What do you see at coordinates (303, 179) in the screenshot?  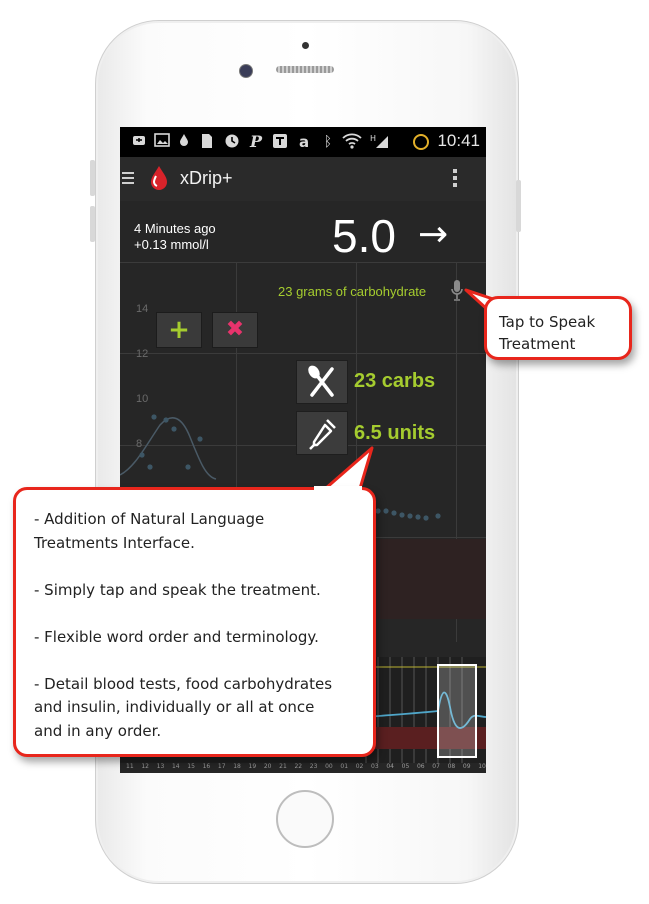 I see `app-bar: xDrip+` at bounding box center [303, 179].